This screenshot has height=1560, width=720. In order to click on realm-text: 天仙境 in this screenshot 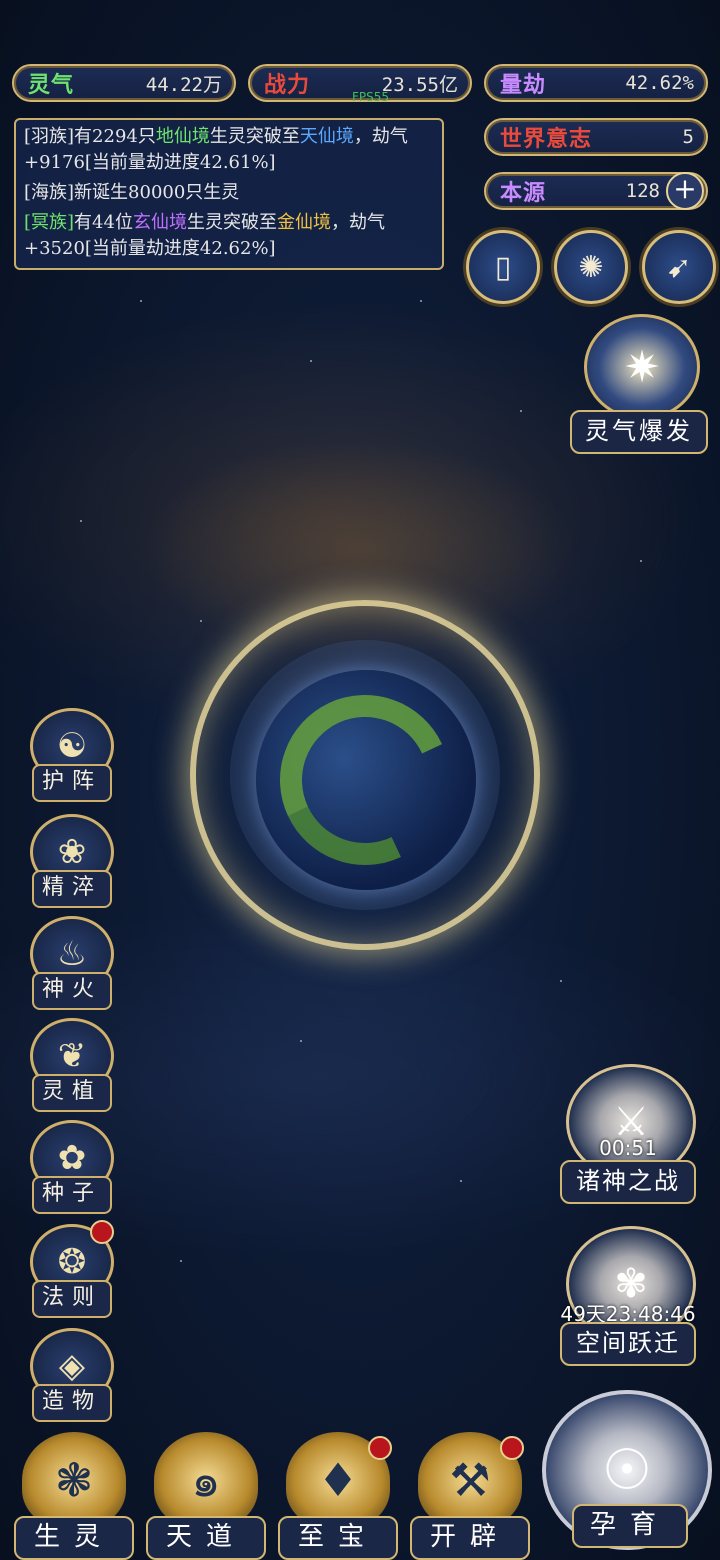, I will do `click(326, 136)`.